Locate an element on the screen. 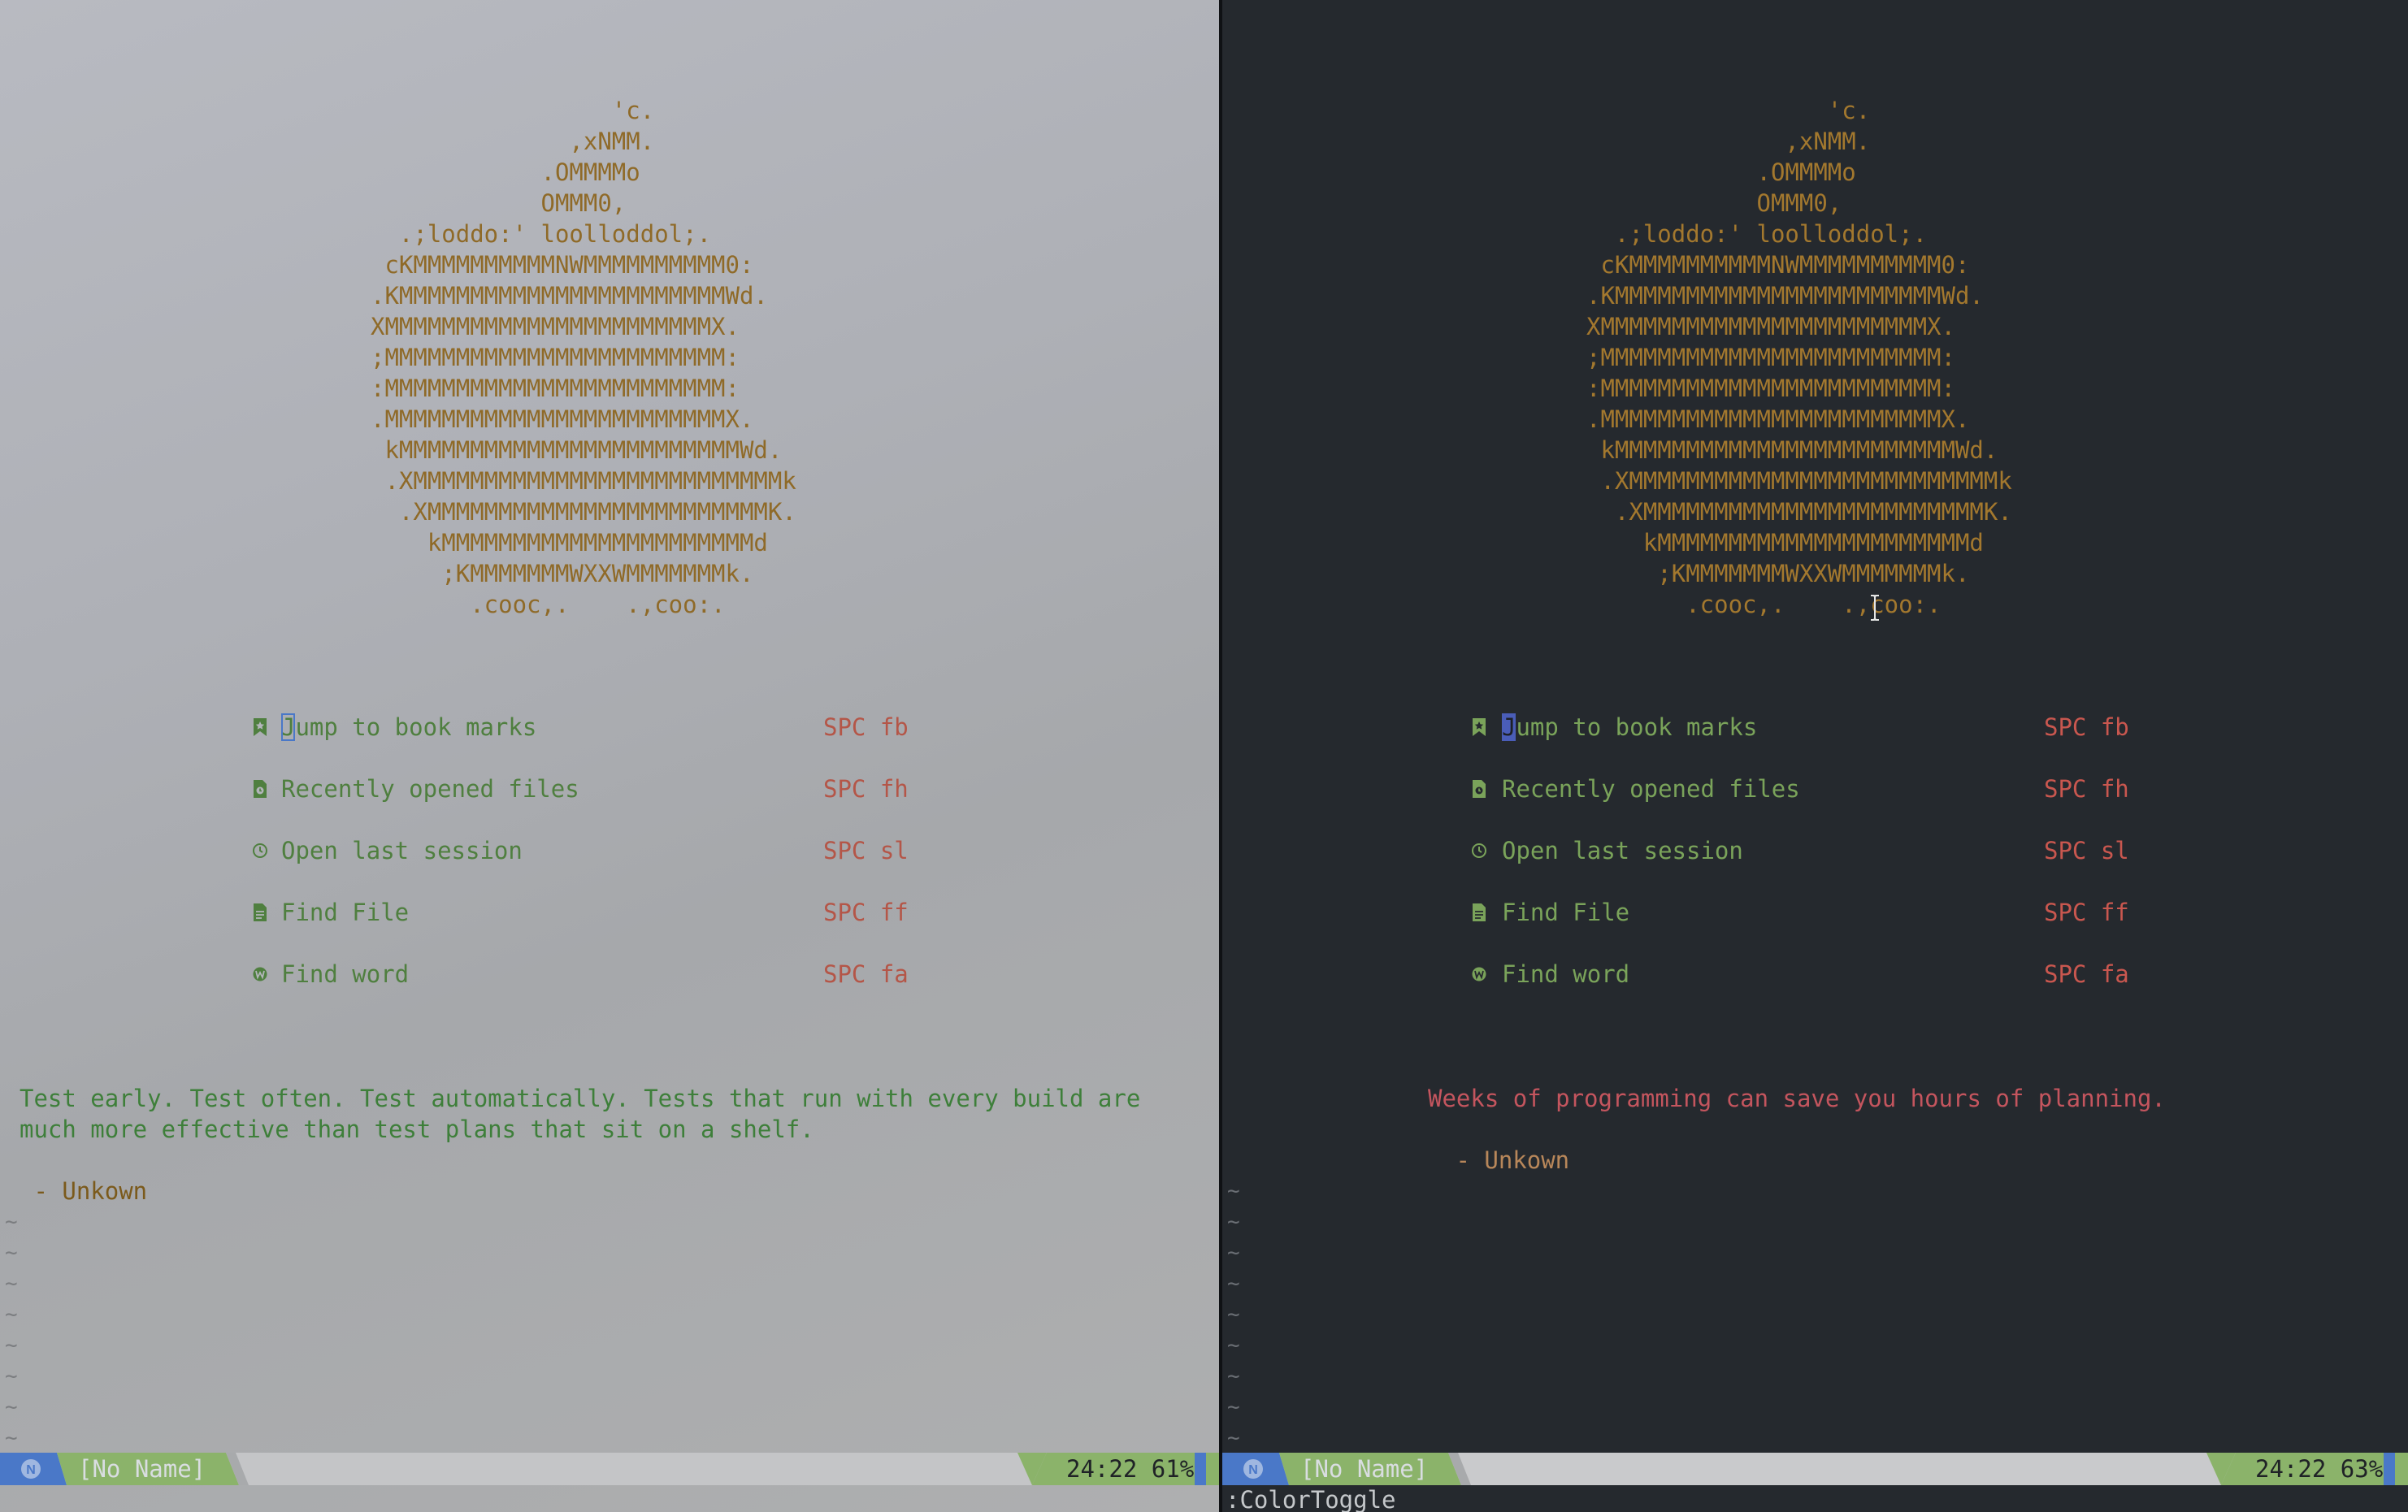  menu-item-label: Jump to book marks is located at coordinates (408, 727).